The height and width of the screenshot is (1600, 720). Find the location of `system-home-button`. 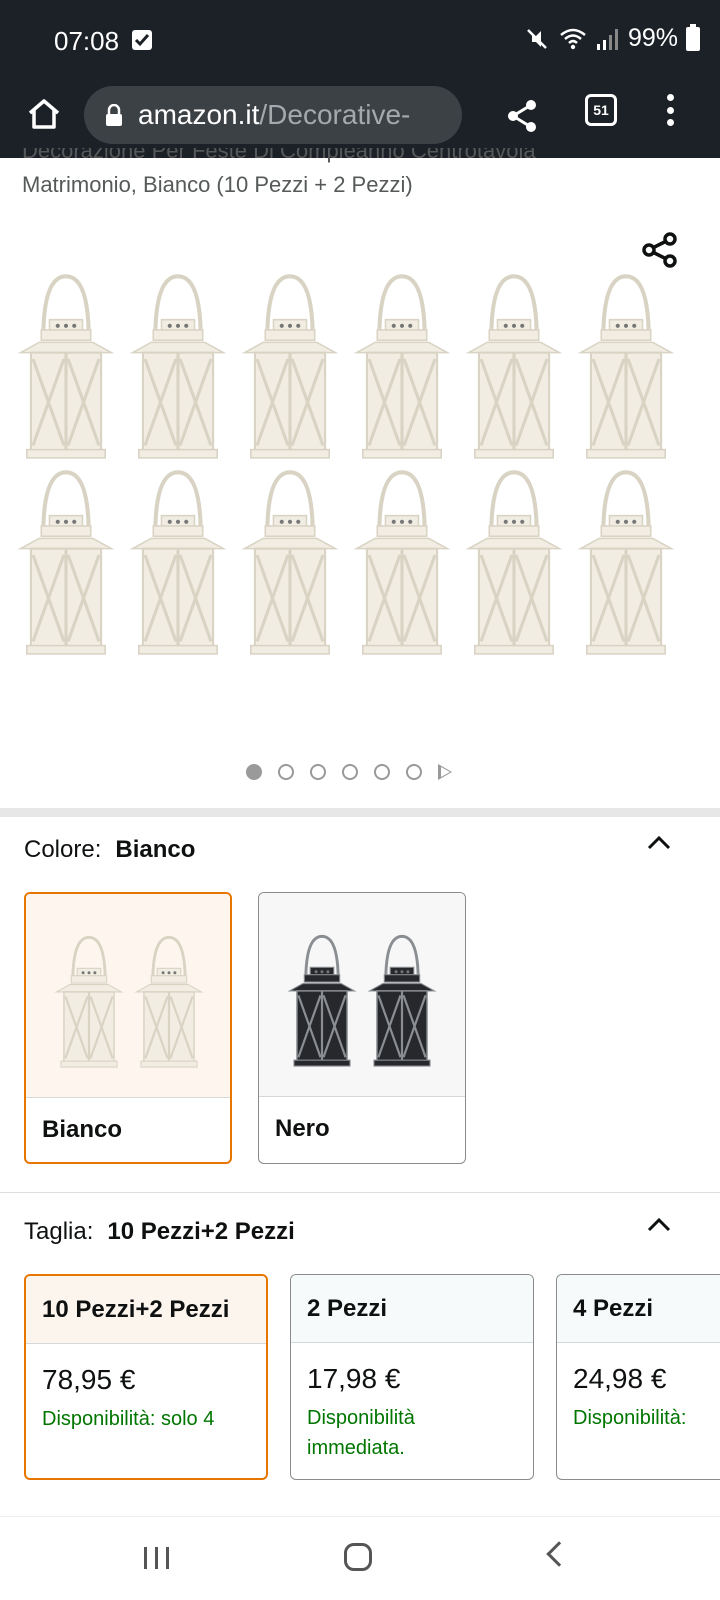

system-home-button is located at coordinates (358, 1557).